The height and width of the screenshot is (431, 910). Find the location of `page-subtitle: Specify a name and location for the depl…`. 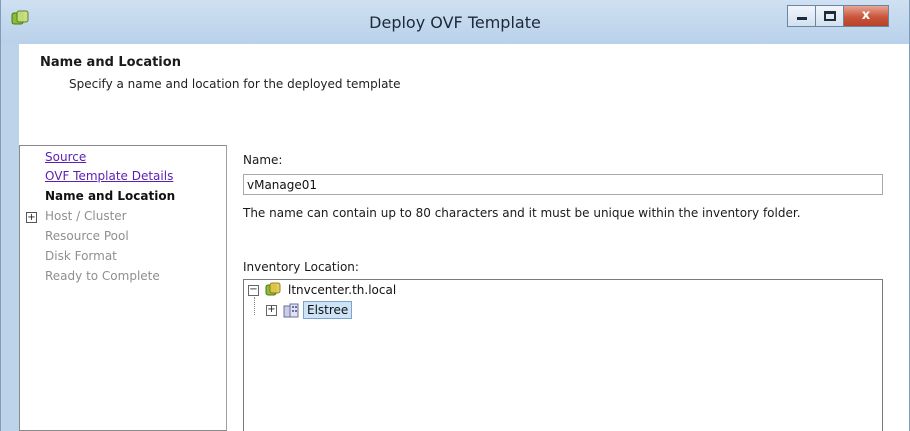

page-subtitle: Specify a name and location for the depl… is located at coordinates (235, 84).